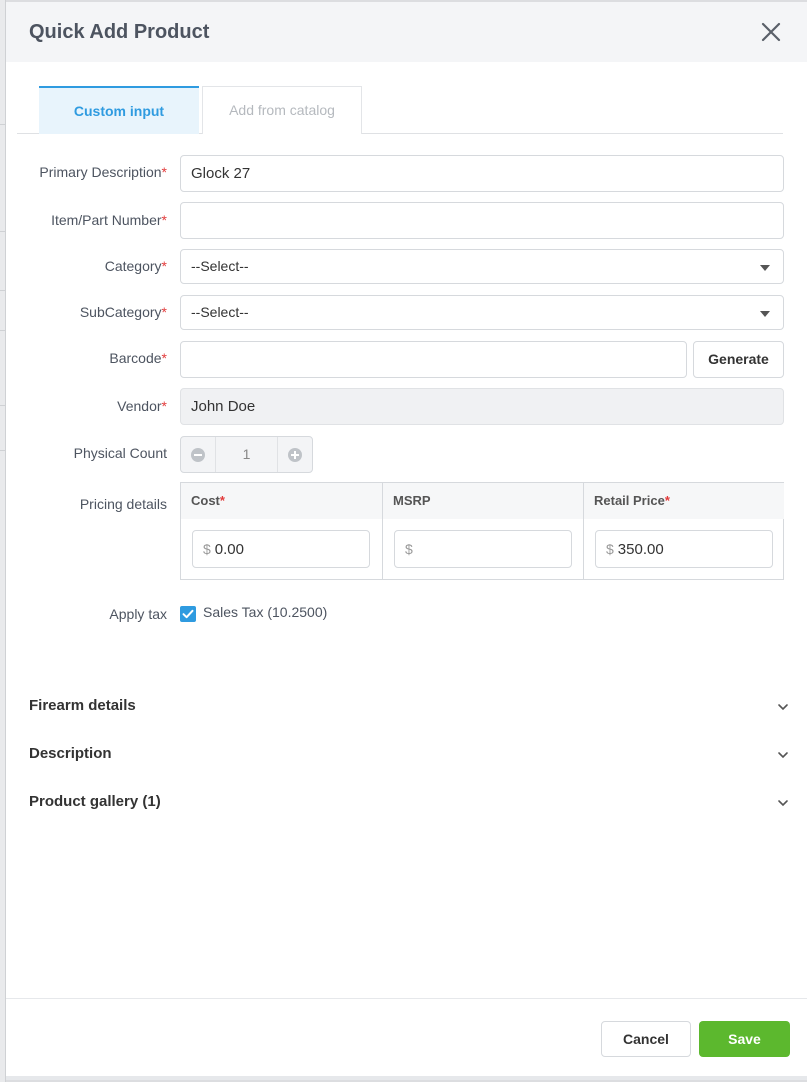 The image size is (807, 1082). Describe the element at coordinates (482, 266) in the screenshot. I see `category-select: --Select--` at that location.